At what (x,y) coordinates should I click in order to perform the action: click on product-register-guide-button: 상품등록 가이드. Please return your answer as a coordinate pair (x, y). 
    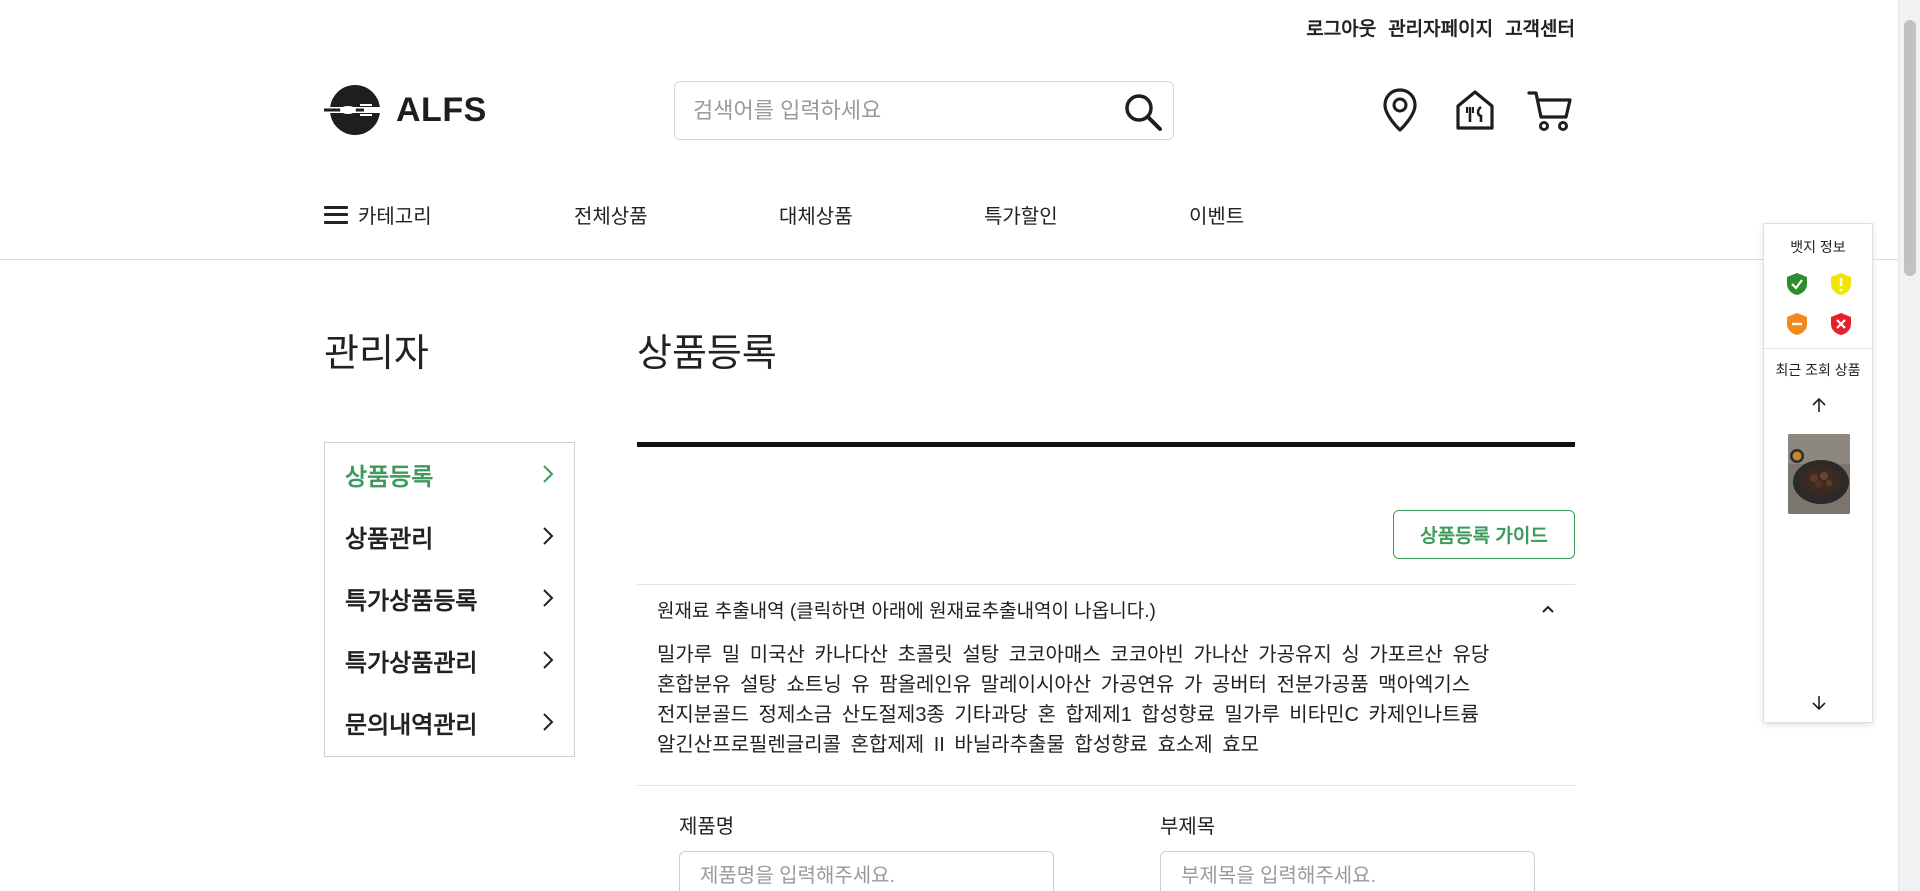
    Looking at the image, I should click on (1484, 534).